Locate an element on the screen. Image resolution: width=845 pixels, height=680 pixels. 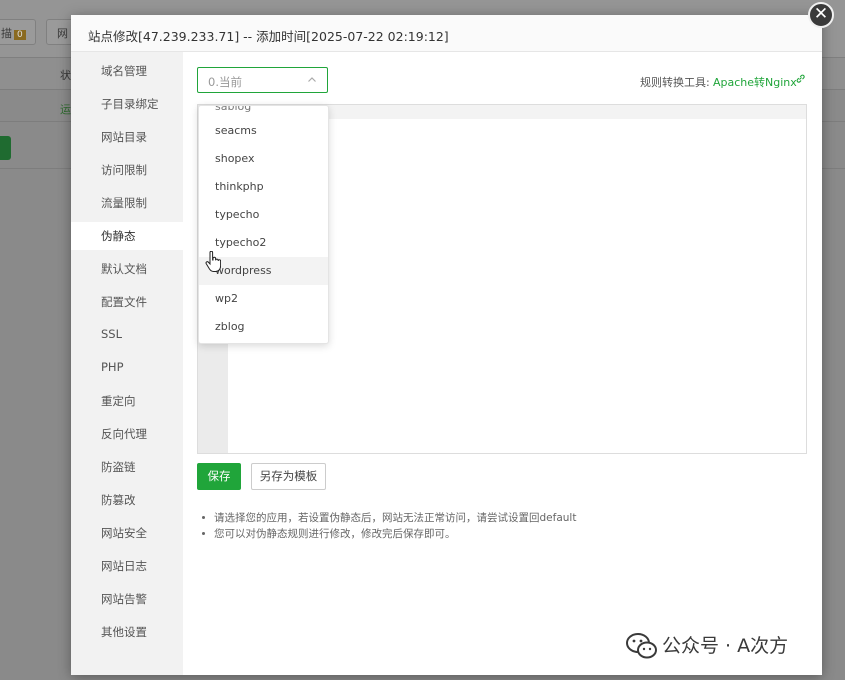
sidebar-item-site-alert: 网站告警 is located at coordinates (127, 599).